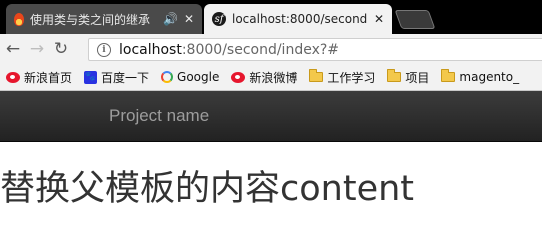 This screenshot has height=247, width=542. Describe the element at coordinates (207, 189) in the screenshot. I see `page-content: 替换父模板的内容content` at that location.